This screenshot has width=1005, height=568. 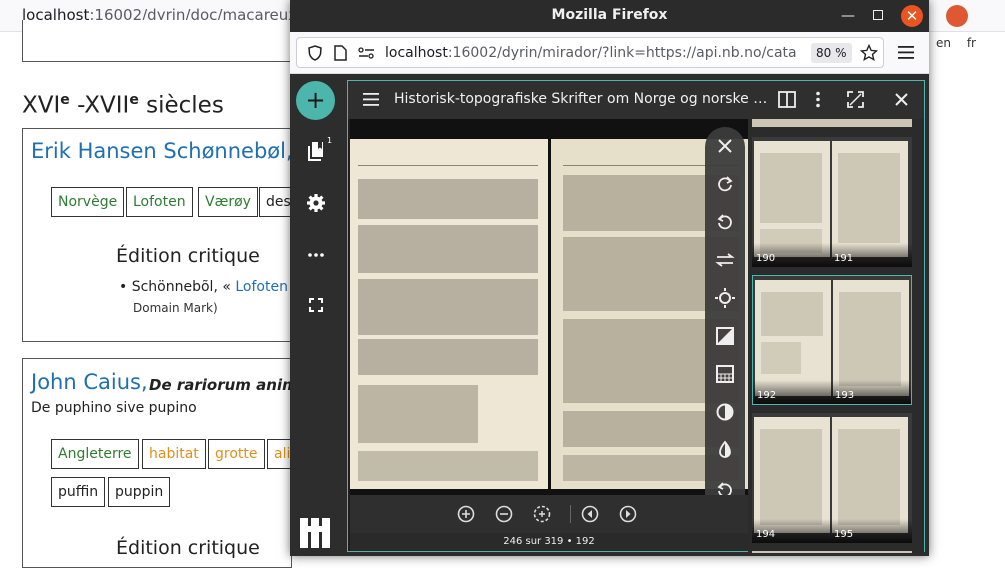 What do you see at coordinates (157, 41) in the screenshot?
I see `previous-card` at bounding box center [157, 41].